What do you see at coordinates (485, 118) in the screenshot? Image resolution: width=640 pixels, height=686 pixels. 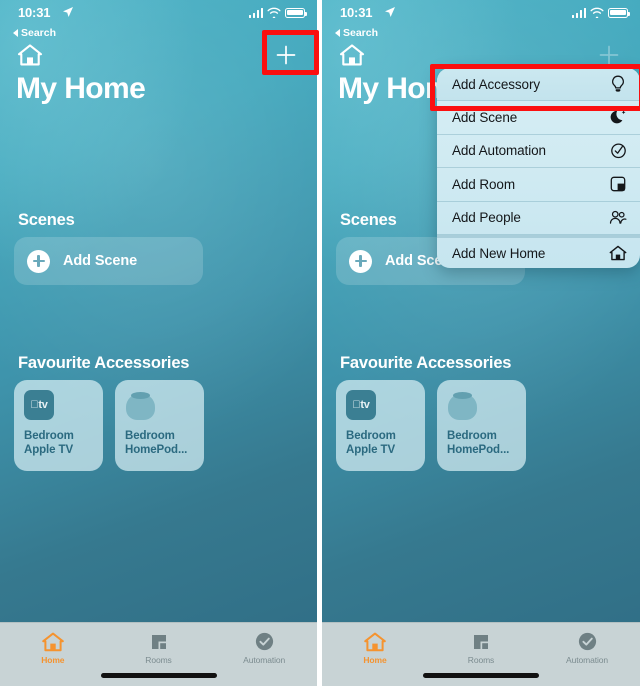 I see `menu-item-label: Add Scene` at bounding box center [485, 118].